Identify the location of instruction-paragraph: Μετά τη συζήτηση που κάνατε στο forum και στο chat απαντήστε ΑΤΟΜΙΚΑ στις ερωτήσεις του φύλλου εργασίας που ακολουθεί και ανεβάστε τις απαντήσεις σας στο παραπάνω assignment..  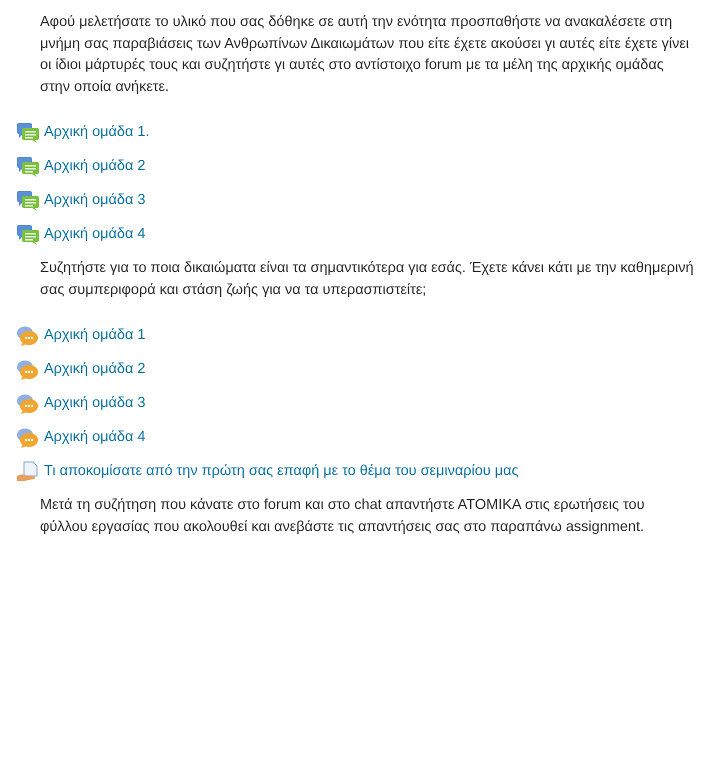
(342, 516).